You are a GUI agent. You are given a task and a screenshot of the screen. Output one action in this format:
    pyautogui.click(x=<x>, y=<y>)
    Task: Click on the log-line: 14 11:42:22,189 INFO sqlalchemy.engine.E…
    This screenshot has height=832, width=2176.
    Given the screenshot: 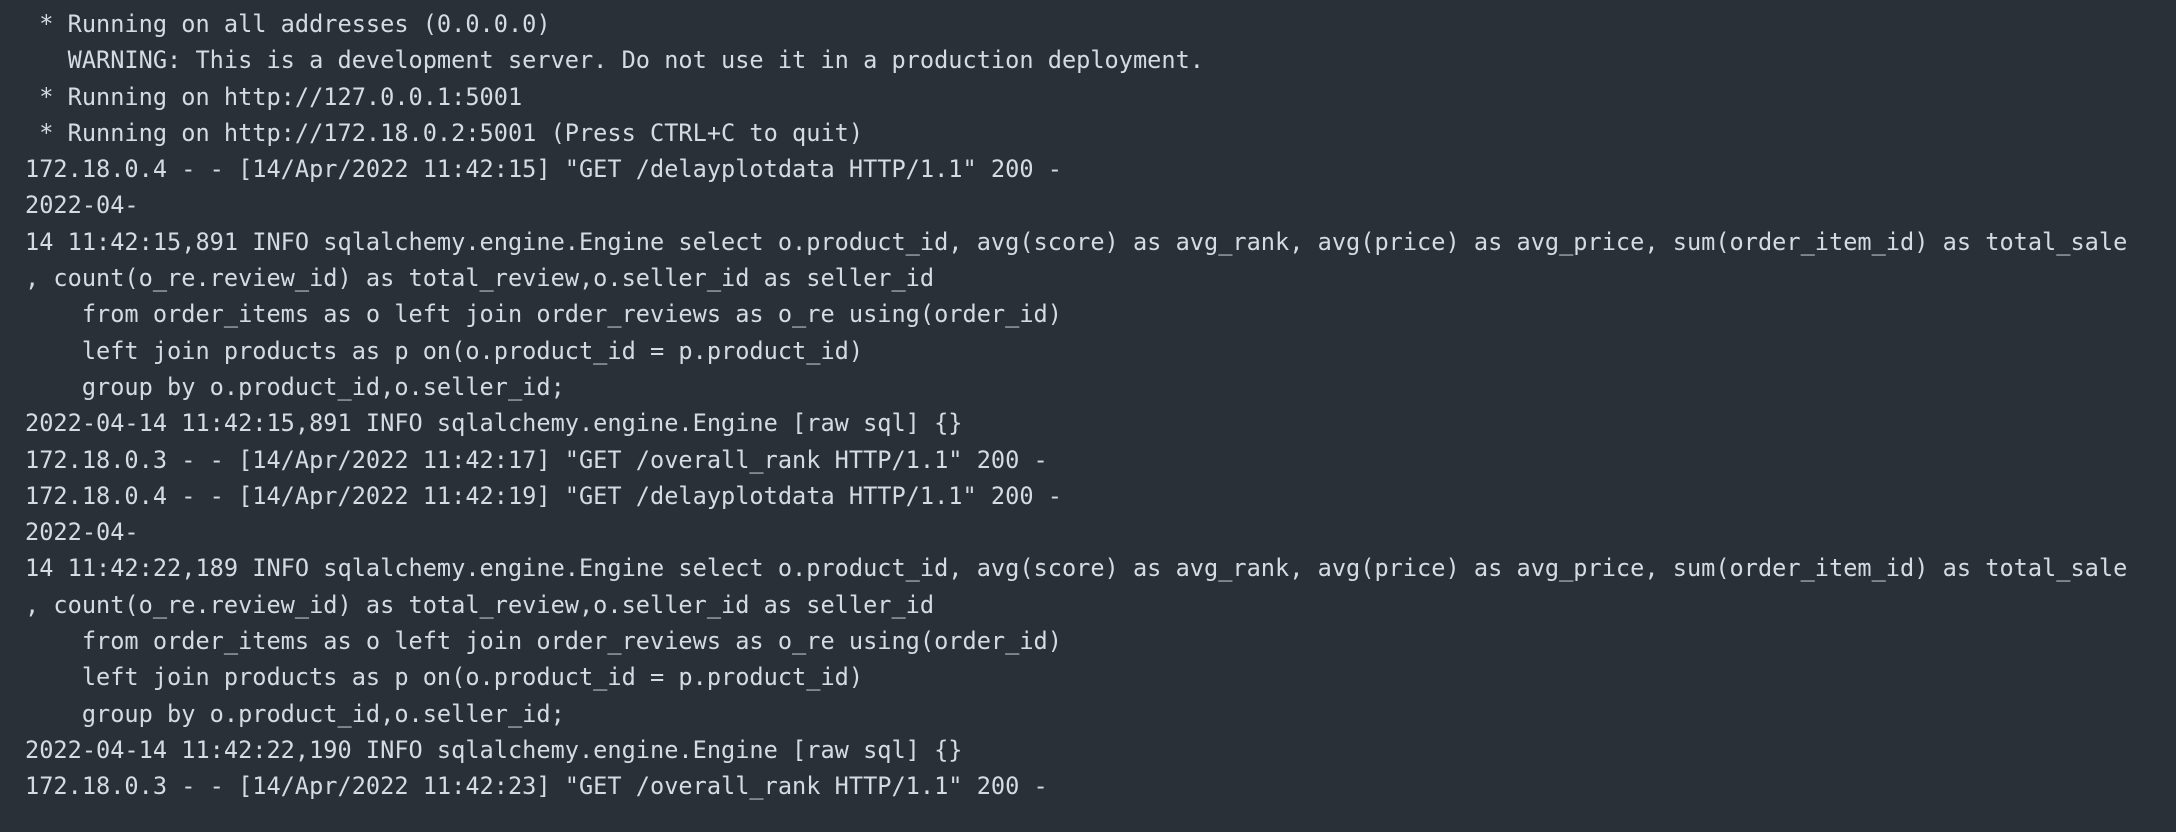 What is the action you would take?
    pyautogui.click(x=1076, y=568)
    